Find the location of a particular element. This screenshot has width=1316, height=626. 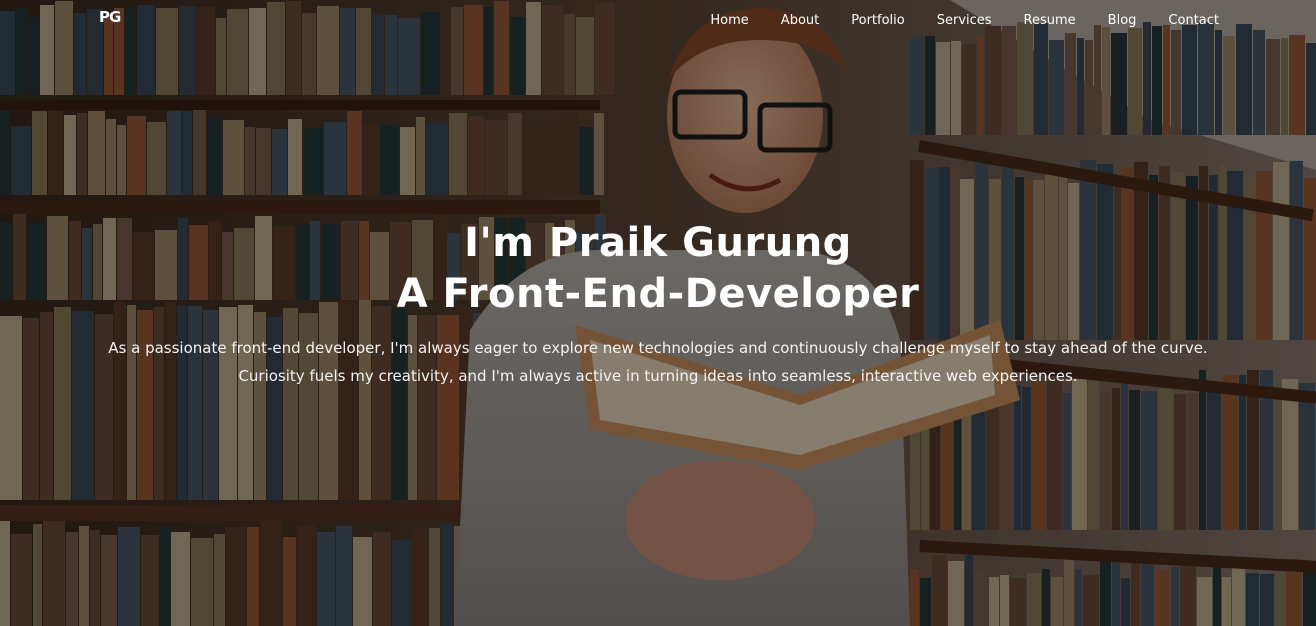

hero-title-role: A Front-End-Developer is located at coordinates (658, 294).